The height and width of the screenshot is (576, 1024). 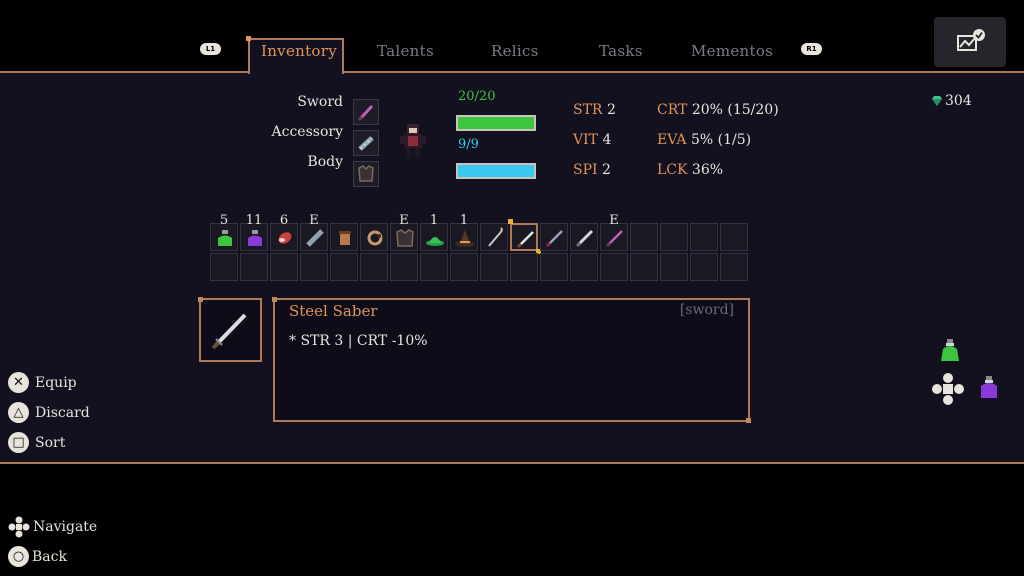 I want to click on top-divider, so click(x=512, y=72).